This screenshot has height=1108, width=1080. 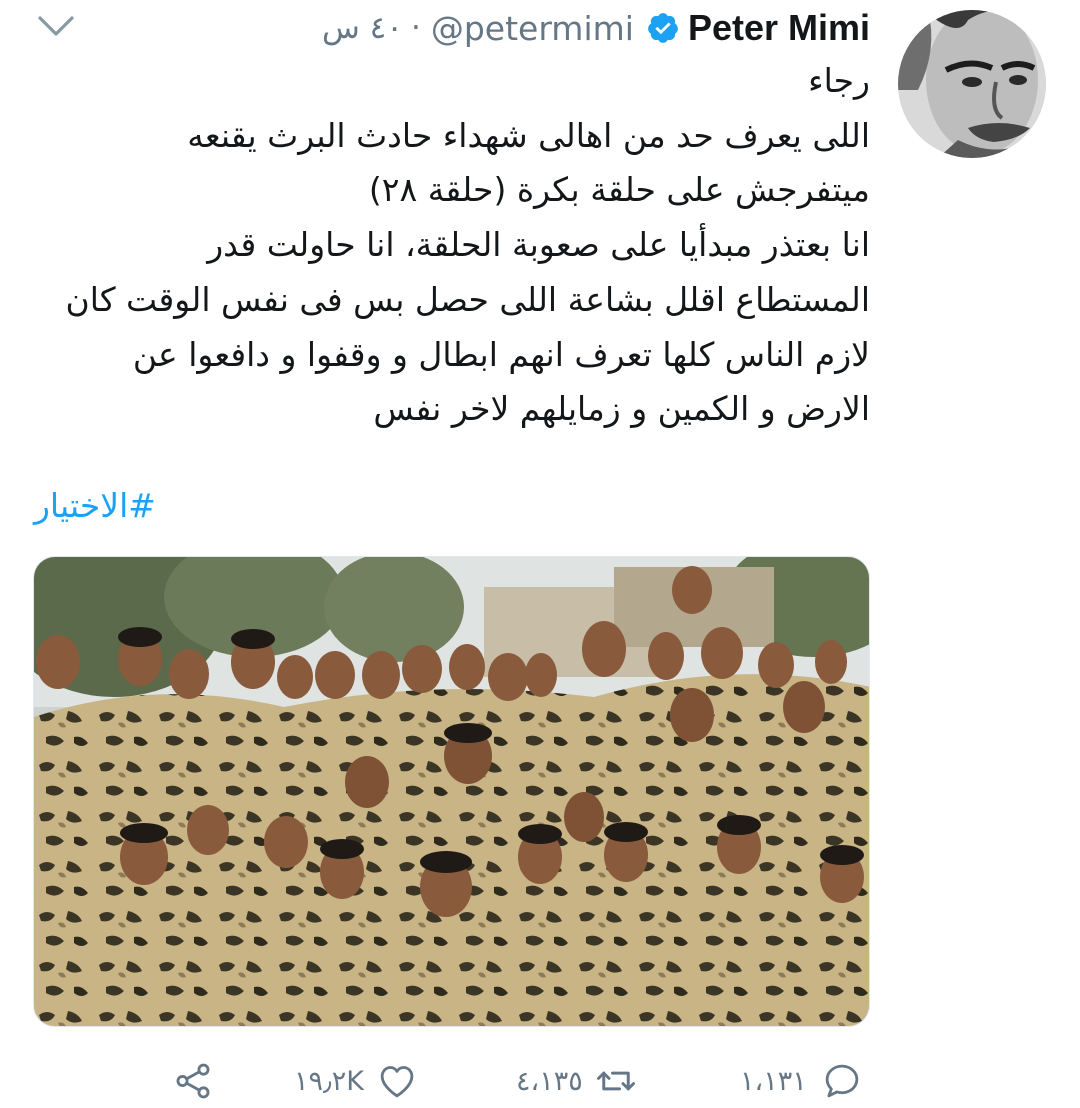 I want to click on avatar, so click(x=972, y=84).